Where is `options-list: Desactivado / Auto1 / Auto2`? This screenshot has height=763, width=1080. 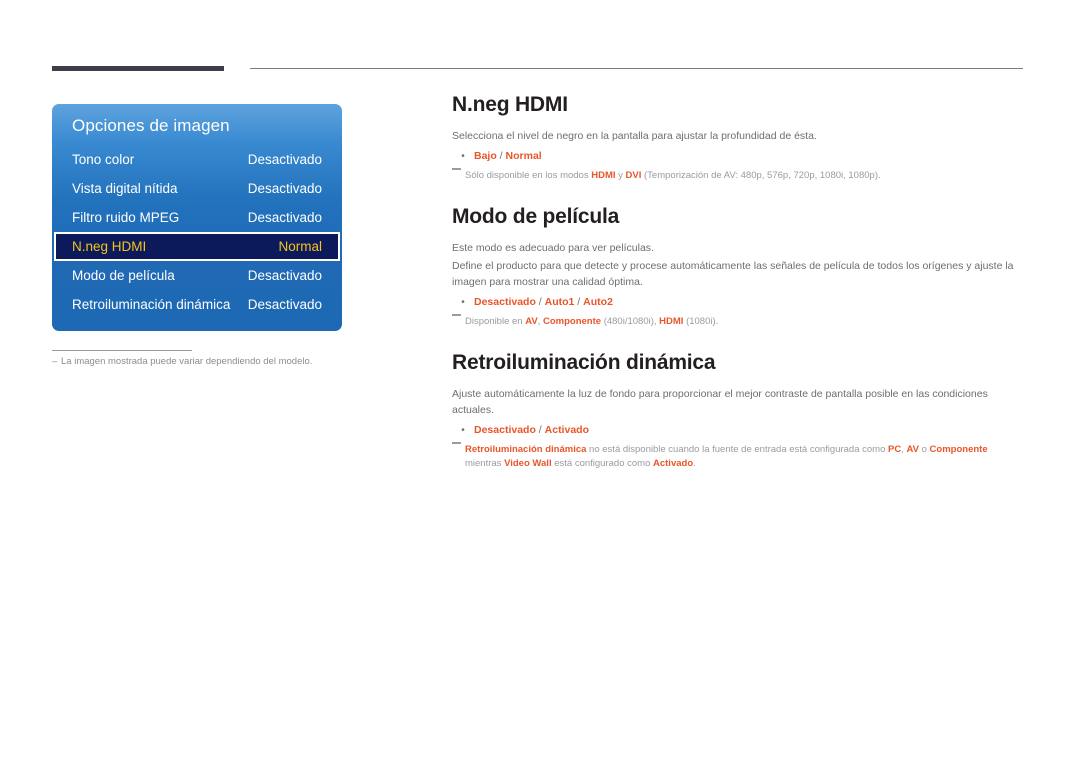
options-list: Desactivado / Auto1 / Auto2 is located at coordinates (543, 302).